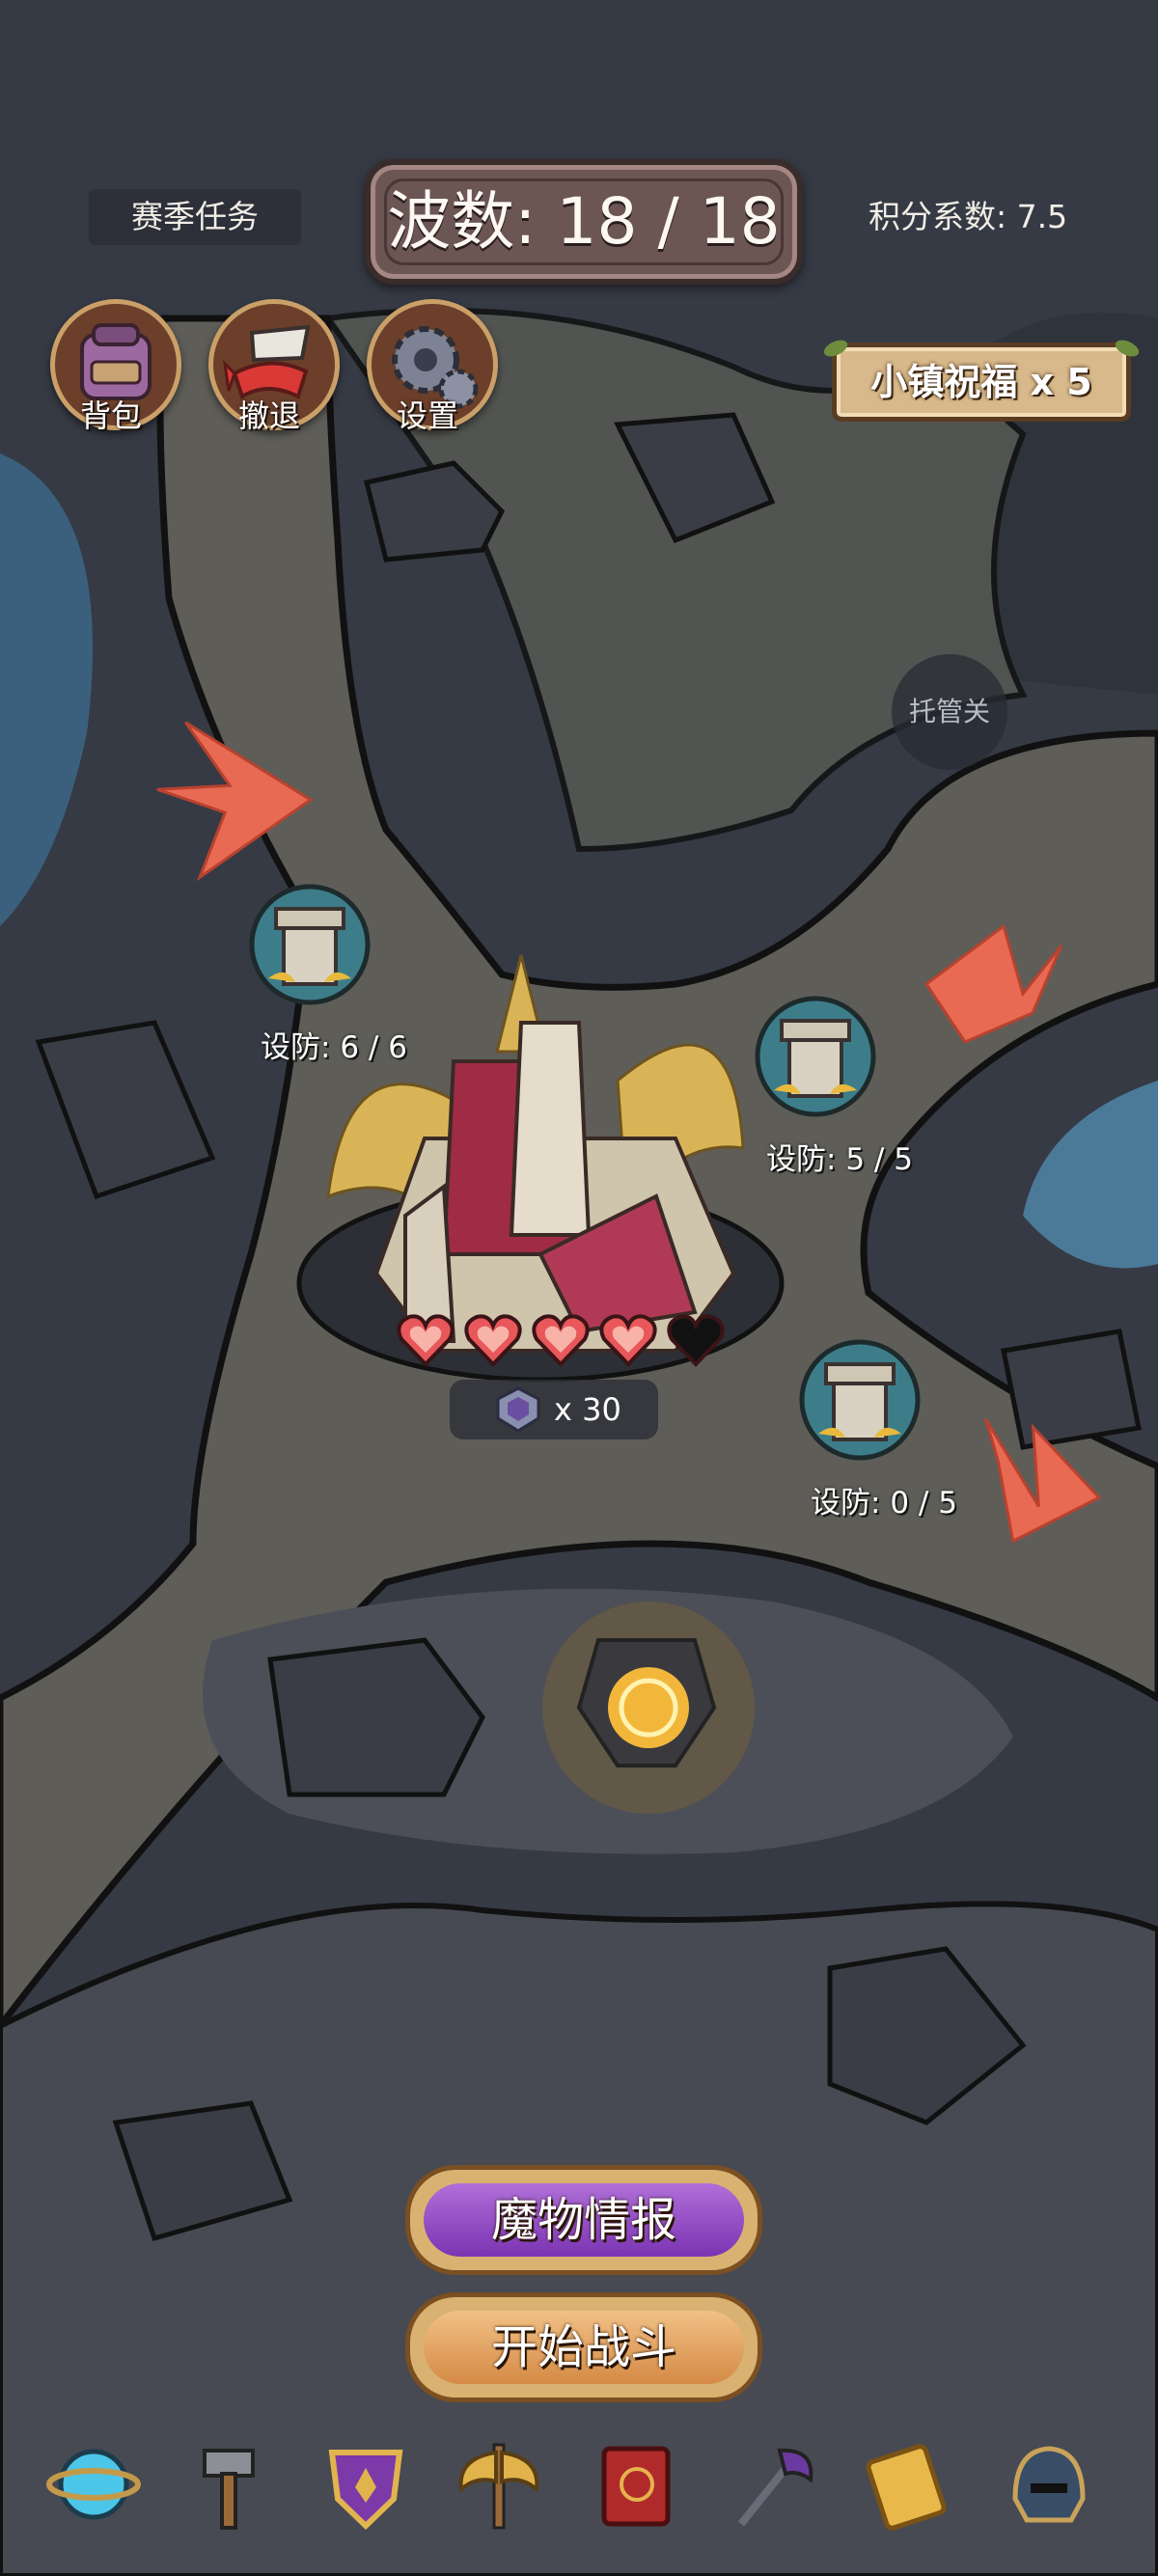  Describe the element at coordinates (110, 415) in the screenshot. I see `bag-label: 背包` at that location.